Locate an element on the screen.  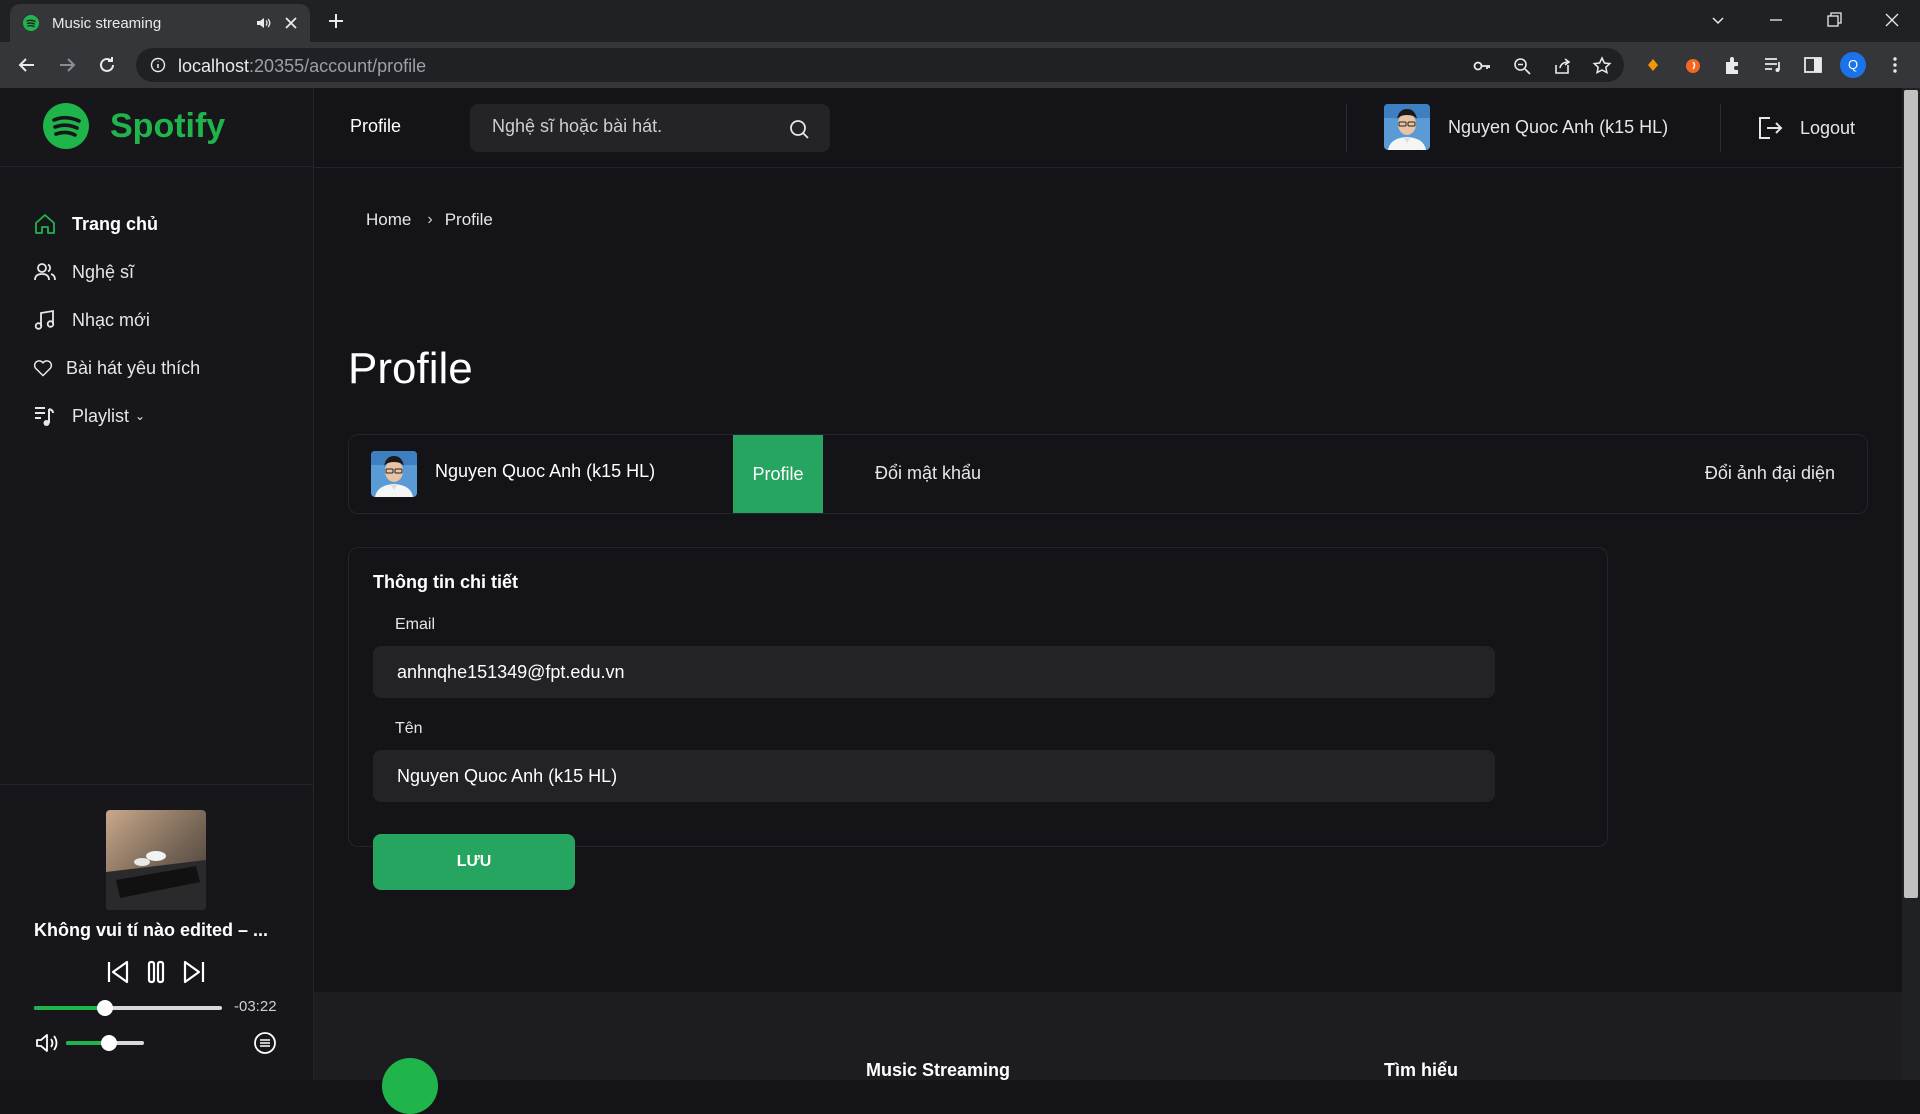
playlist-icon is located at coordinates (44, 416).